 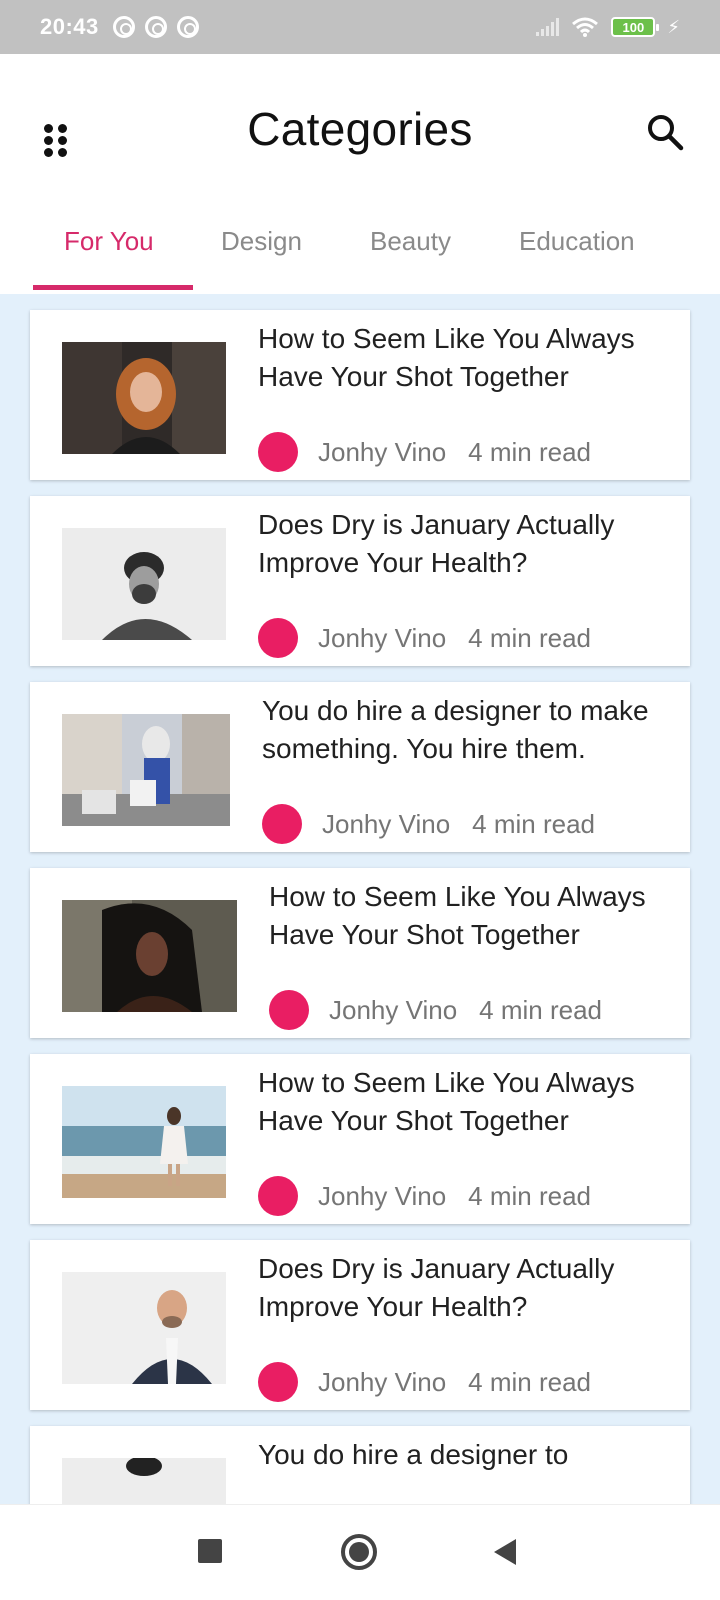 What do you see at coordinates (360, 27) in the screenshot?
I see `status-bar: 20:43 100 ⚡` at bounding box center [360, 27].